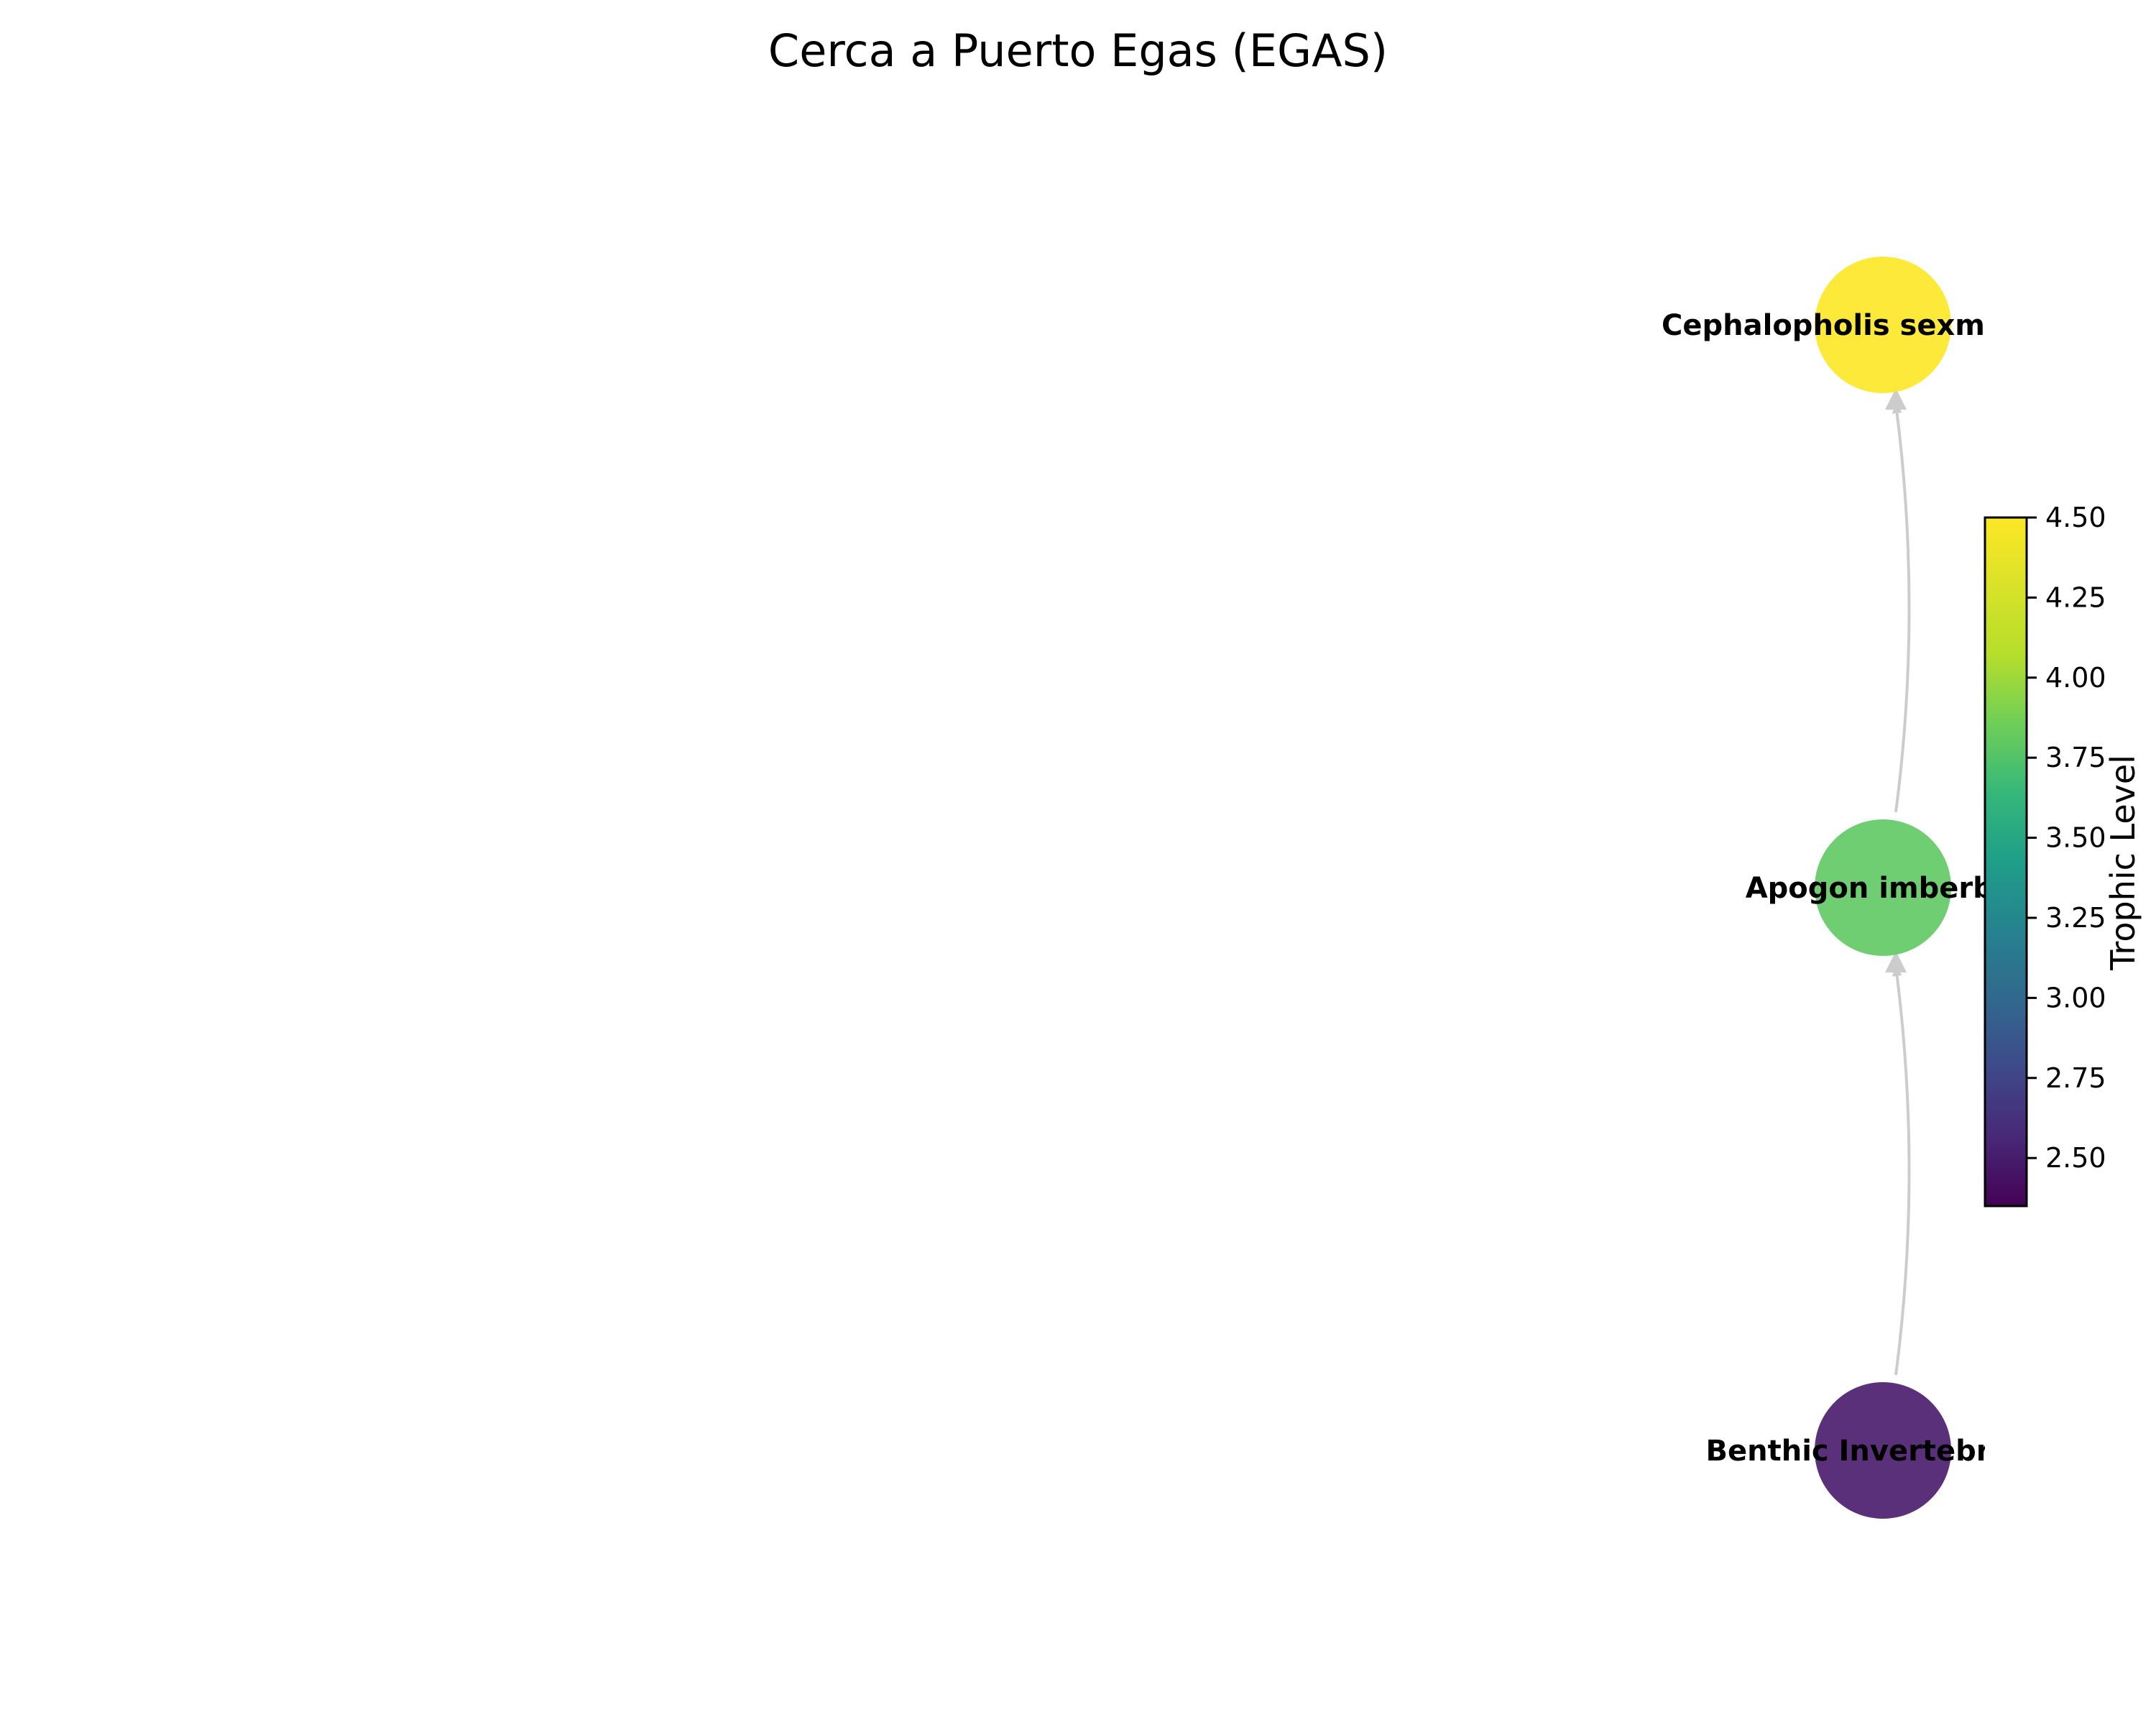  I want to click on node-label-benthic: Benthic Invertebrates, so click(1883, 1451).